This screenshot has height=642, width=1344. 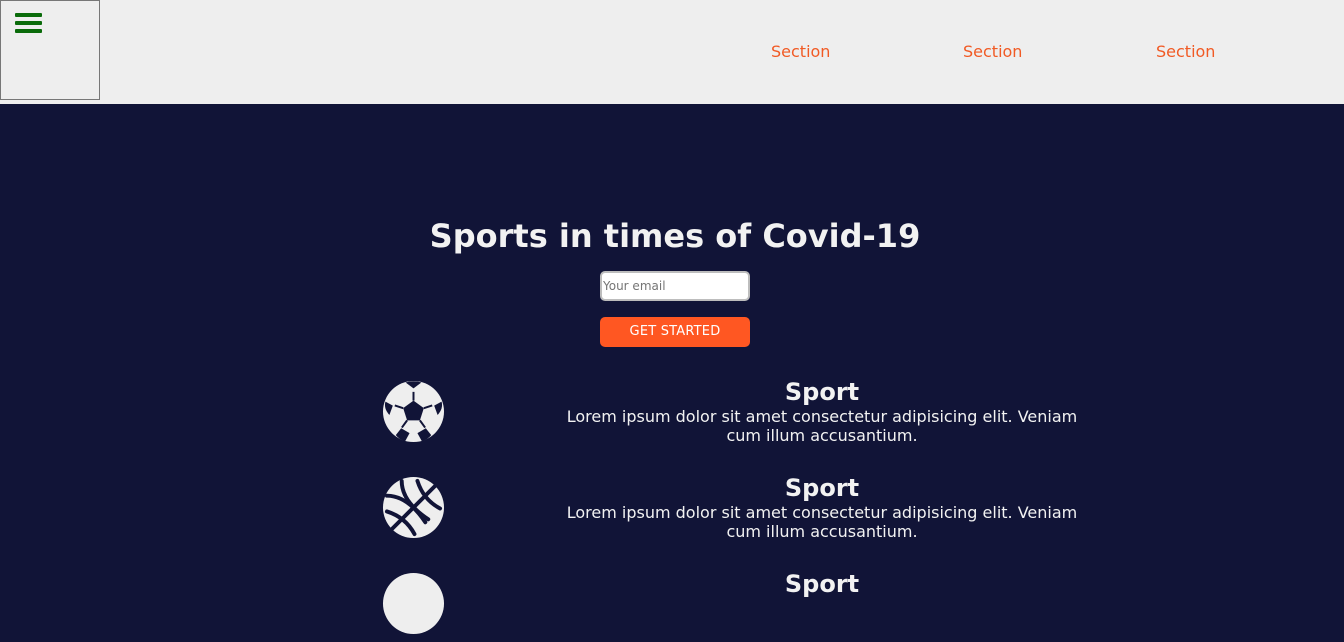 I want to click on nav-link-section-1: Section, so click(x=800, y=52).